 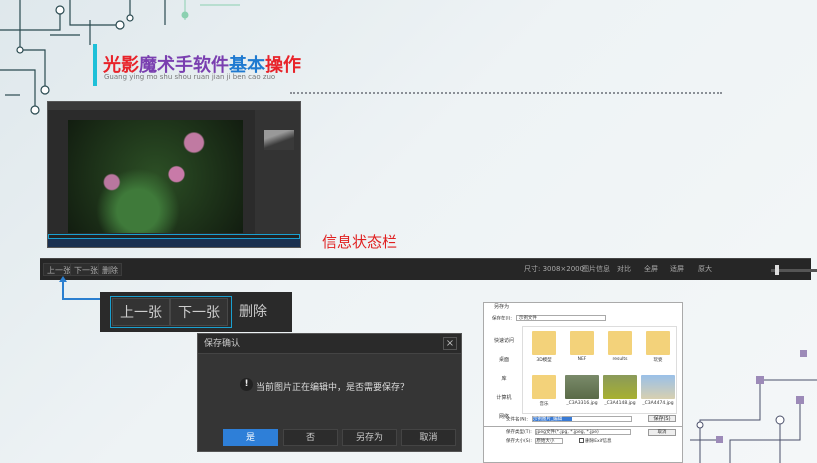 What do you see at coordinates (174, 106) in the screenshot?
I see `app-toolbar` at bounding box center [174, 106].